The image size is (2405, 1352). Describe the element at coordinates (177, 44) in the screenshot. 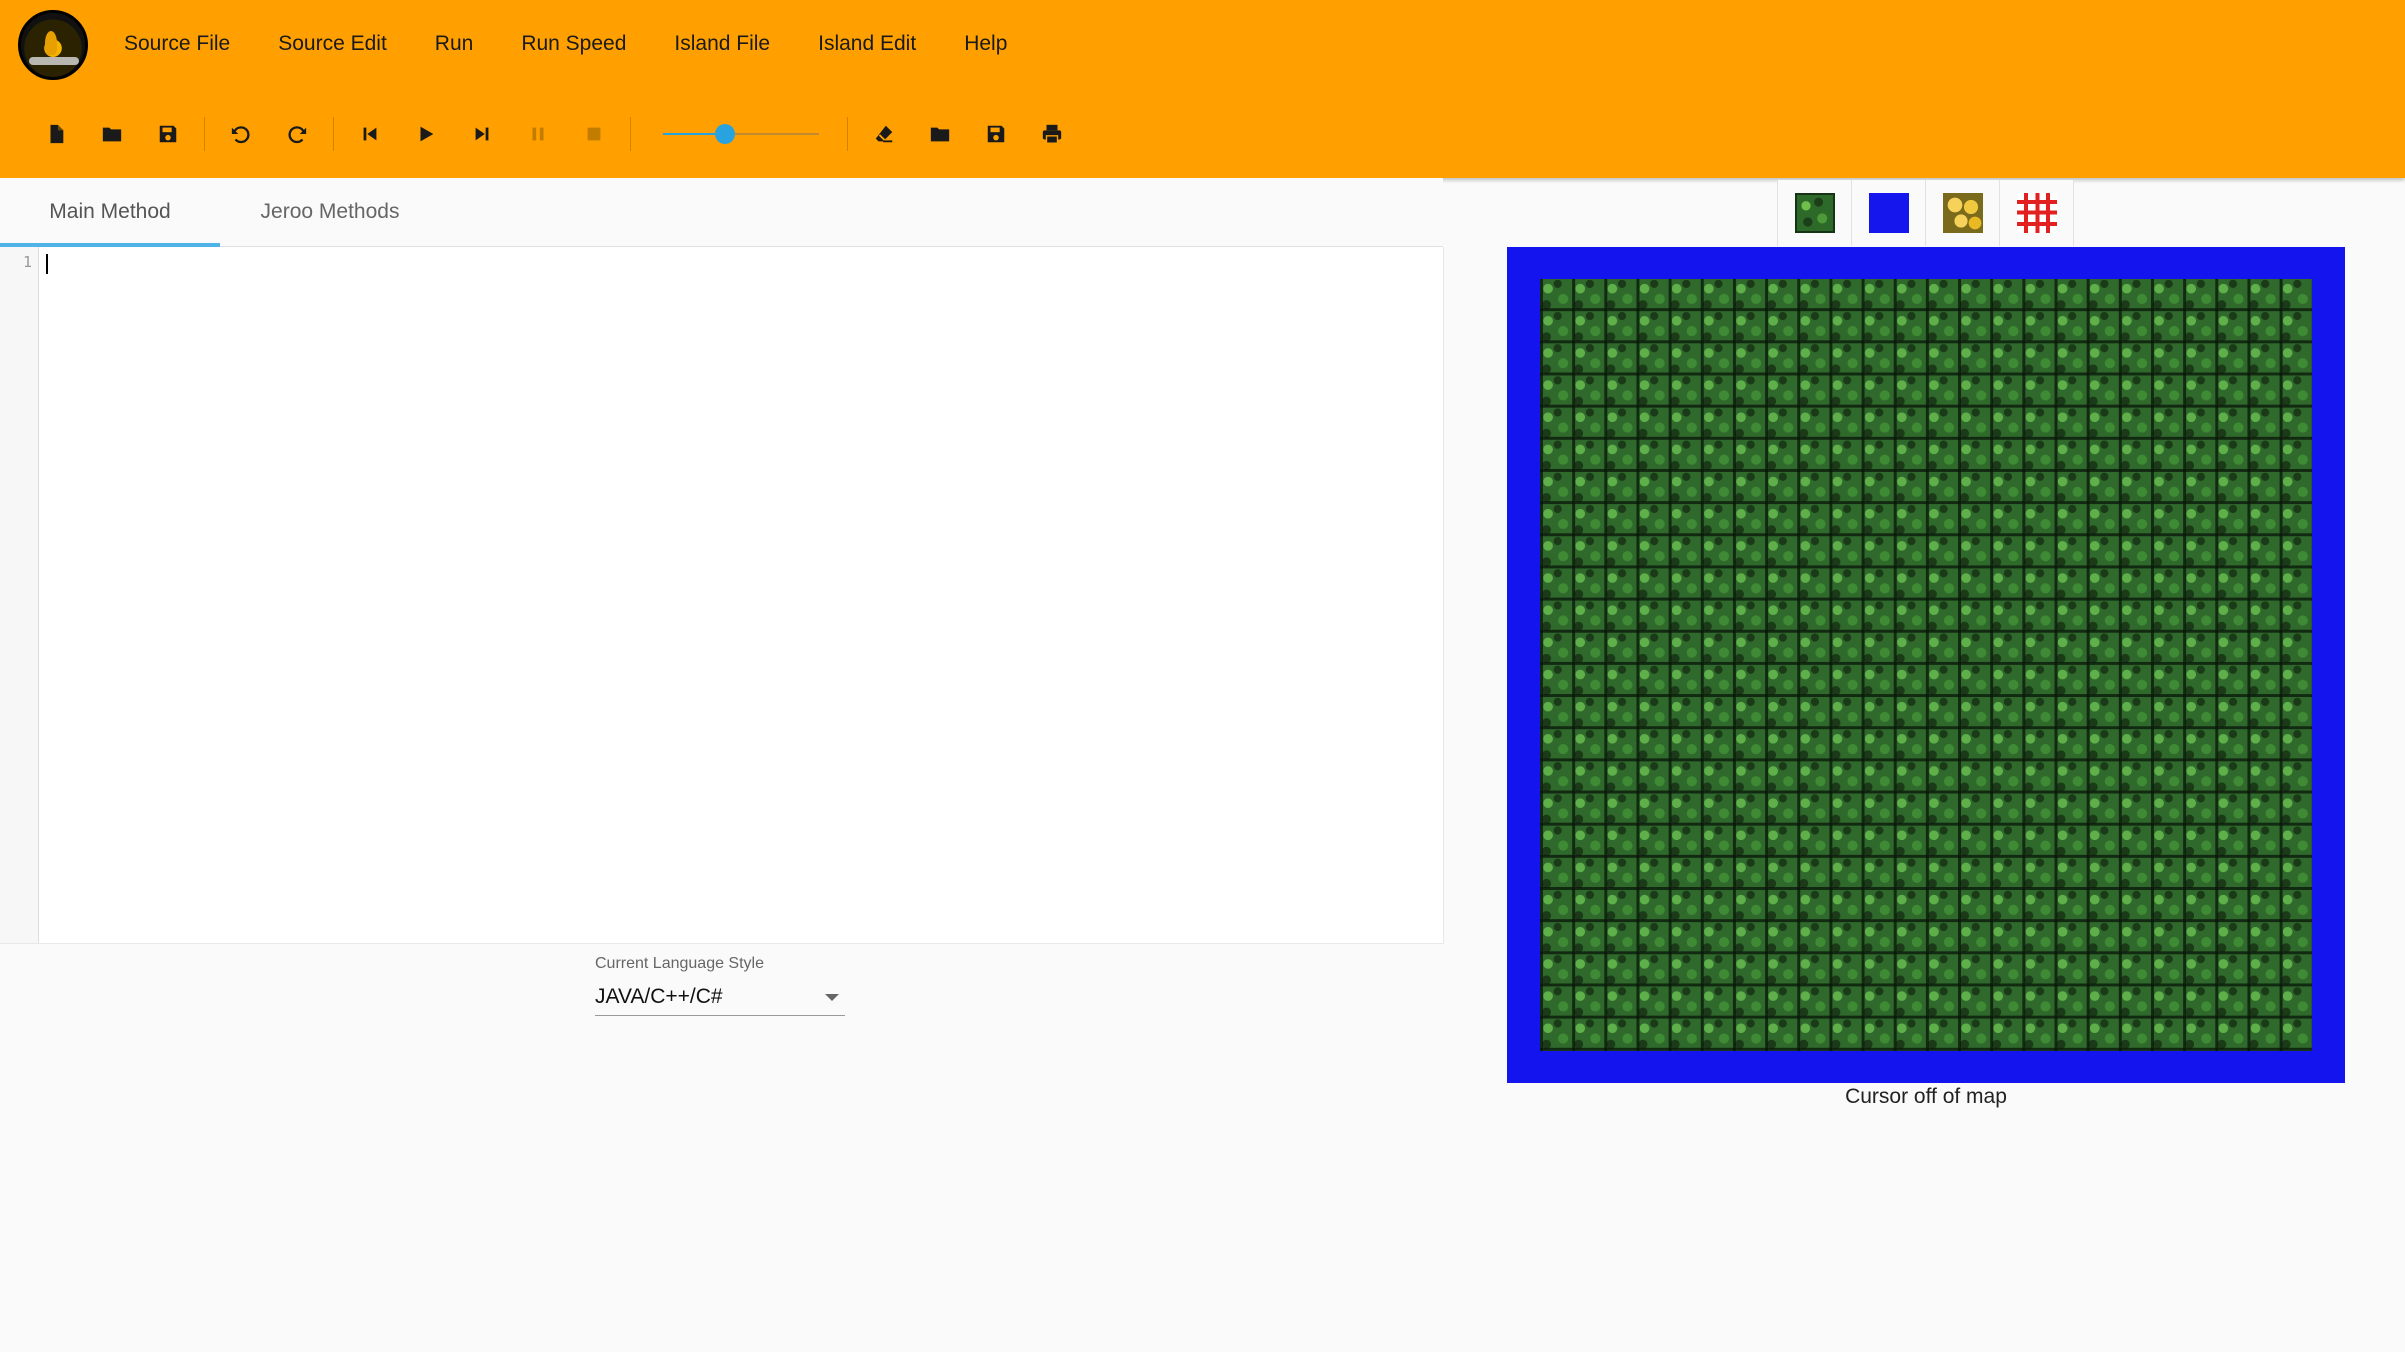

I see `menu-source-file: Source File` at that location.